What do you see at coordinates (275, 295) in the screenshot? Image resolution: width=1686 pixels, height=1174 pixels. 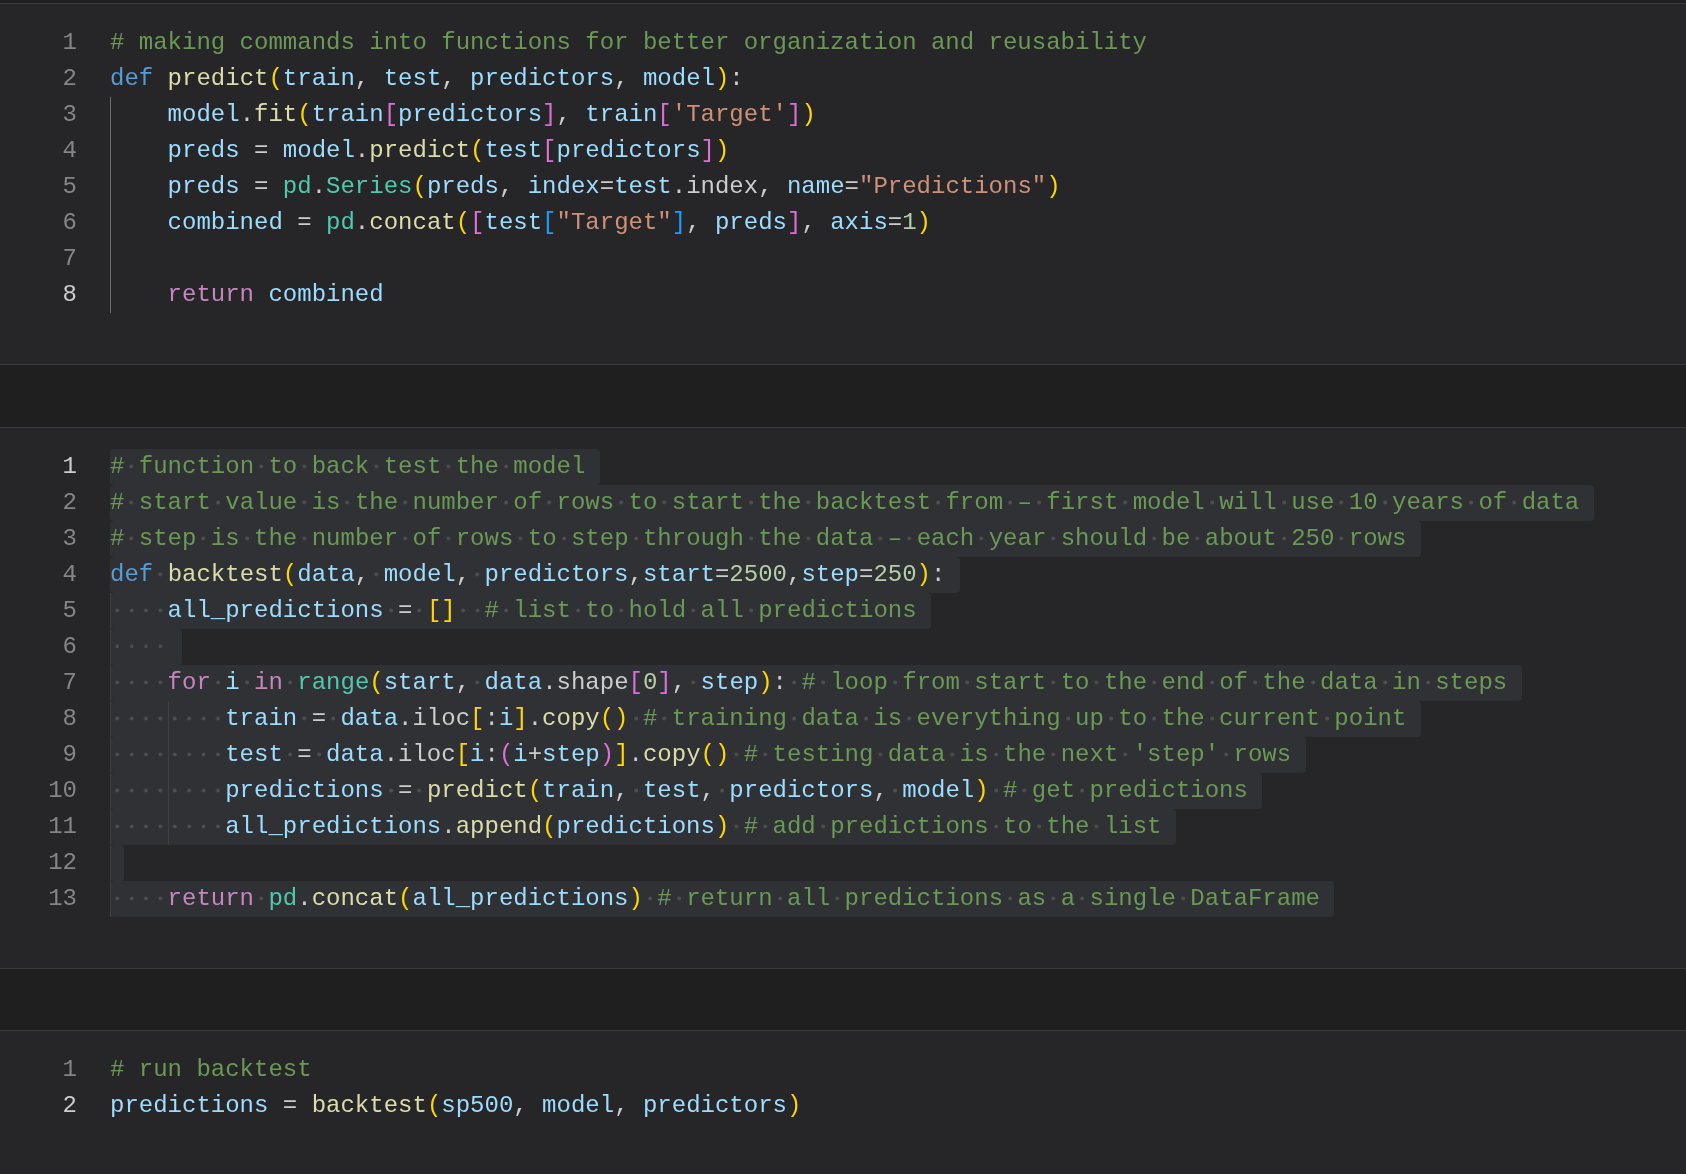 I see `code-line: return combined` at bounding box center [275, 295].